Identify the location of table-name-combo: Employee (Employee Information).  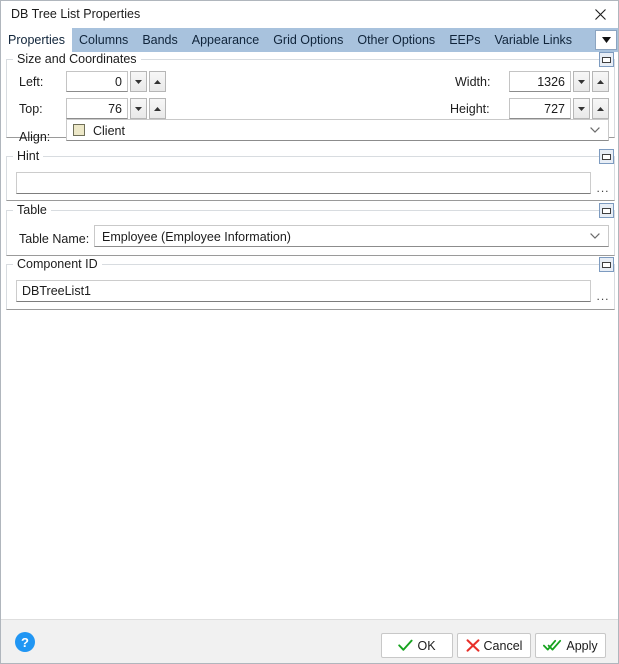
(351, 236).